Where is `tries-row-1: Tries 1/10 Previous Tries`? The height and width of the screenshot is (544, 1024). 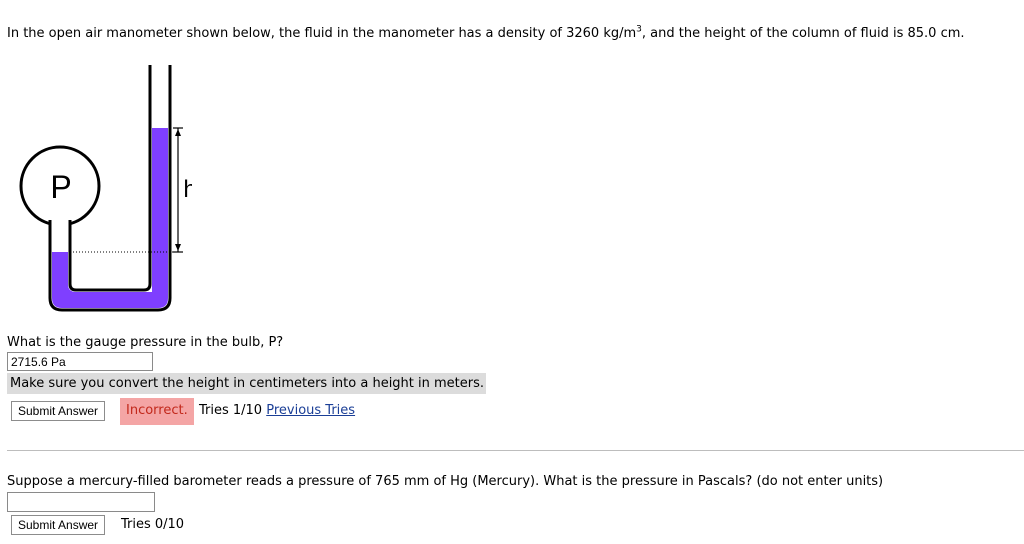 tries-row-1: Tries 1/10 Previous Tries is located at coordinates (277, 411).